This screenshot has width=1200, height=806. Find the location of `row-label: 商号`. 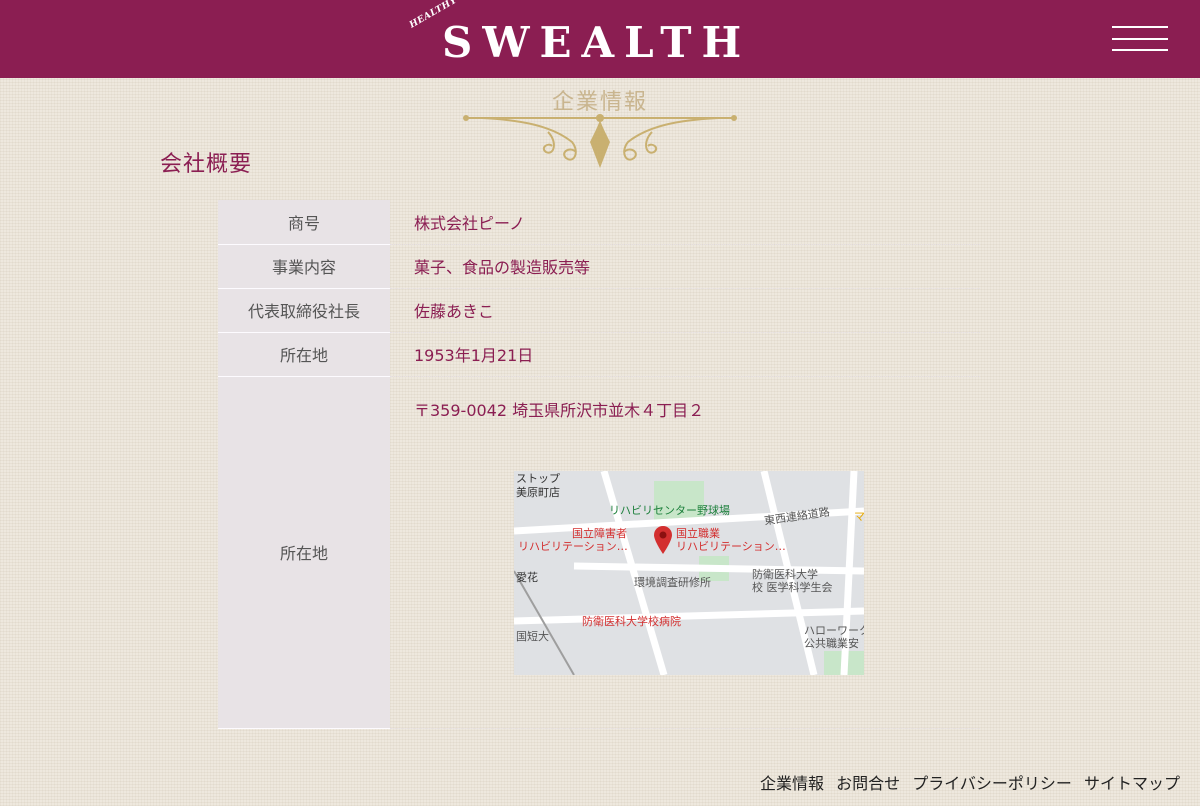

row-label: 商号 is located at coordinates (304, 222).